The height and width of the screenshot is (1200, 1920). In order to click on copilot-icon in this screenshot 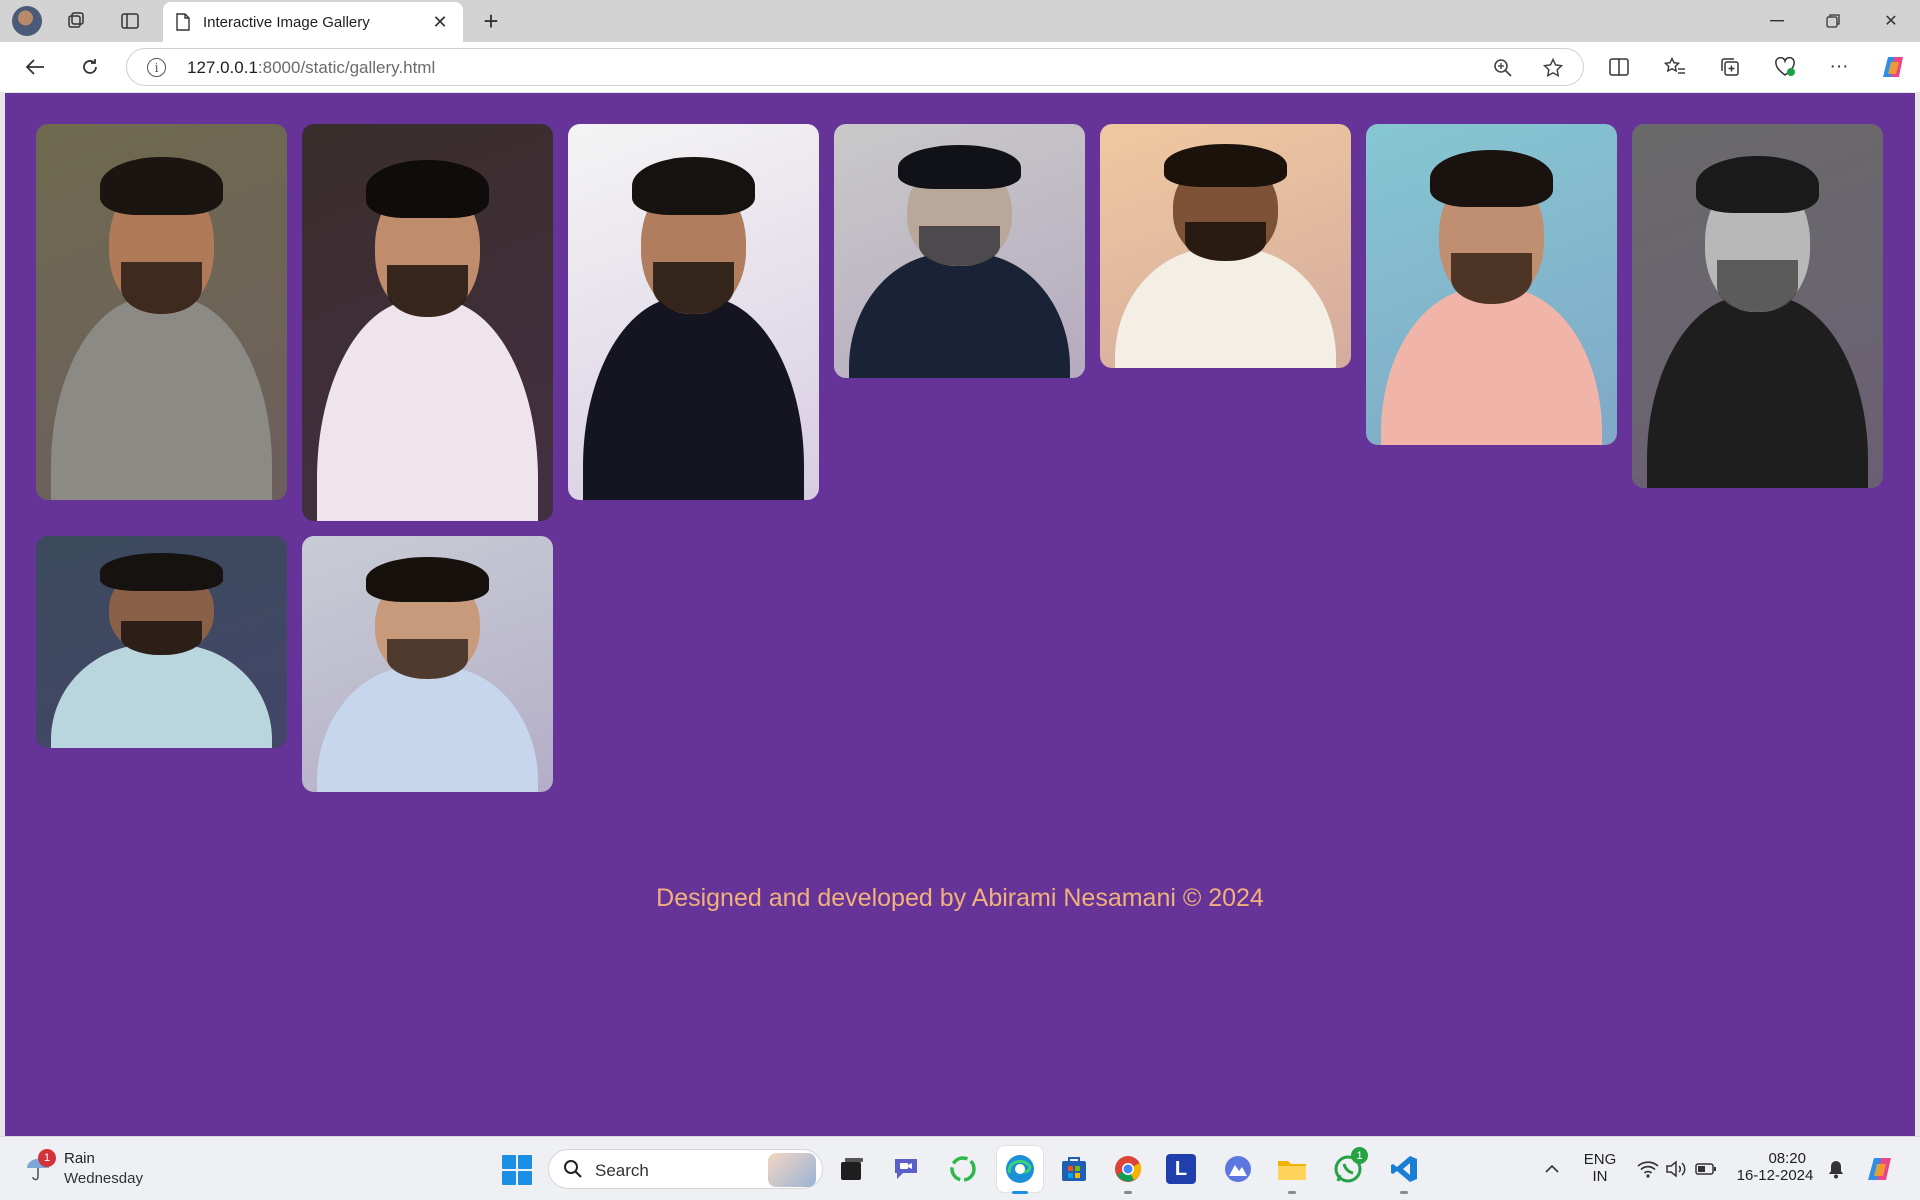, I will do `click(1893, 67)`.